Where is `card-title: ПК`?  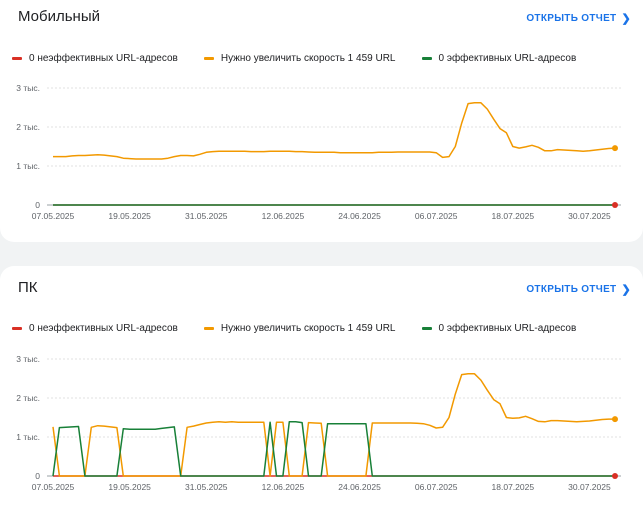 card-title: ПК is located at coordinates (28, 287).